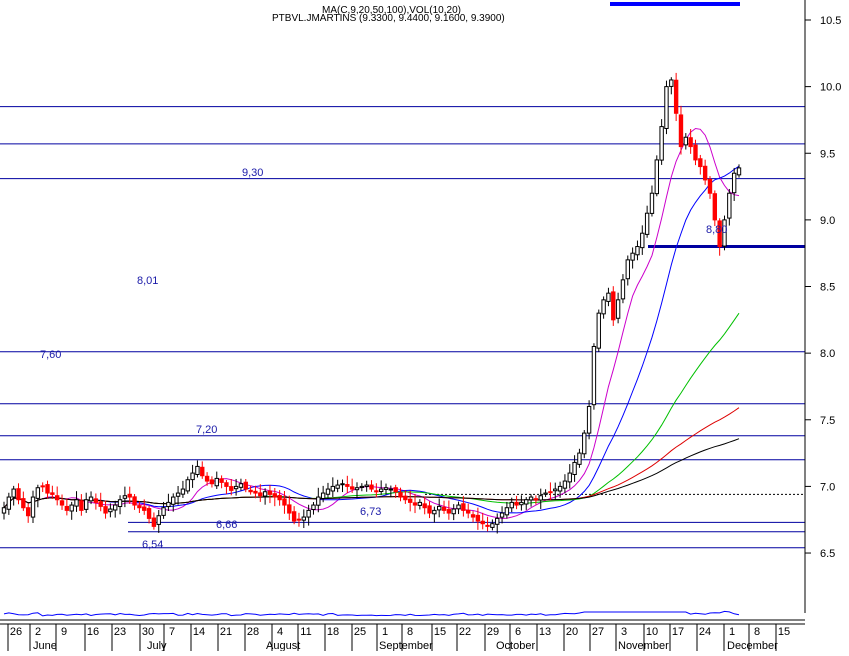 The width and height of the screenshot is (849, 656). What do you see at coordinates (199, 632) in the screenshot?
I see `x-tick-label: 14` at bounding box center [199, 632].